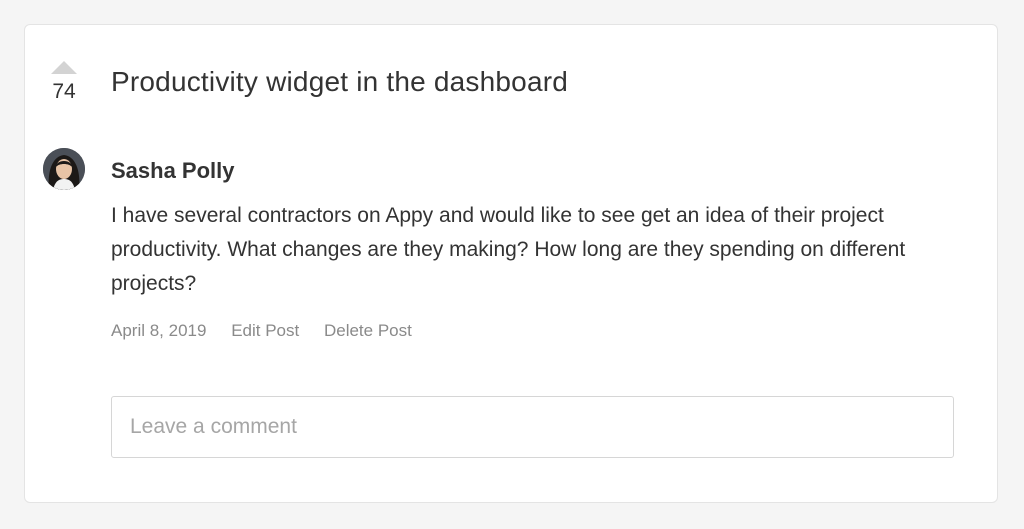 Image resolution: width=1024 pixels, height=529 pixels. Describe the element at coordinates (265, 330) in the screenshot. I see `edit-post-link: Edit Post` at that location.